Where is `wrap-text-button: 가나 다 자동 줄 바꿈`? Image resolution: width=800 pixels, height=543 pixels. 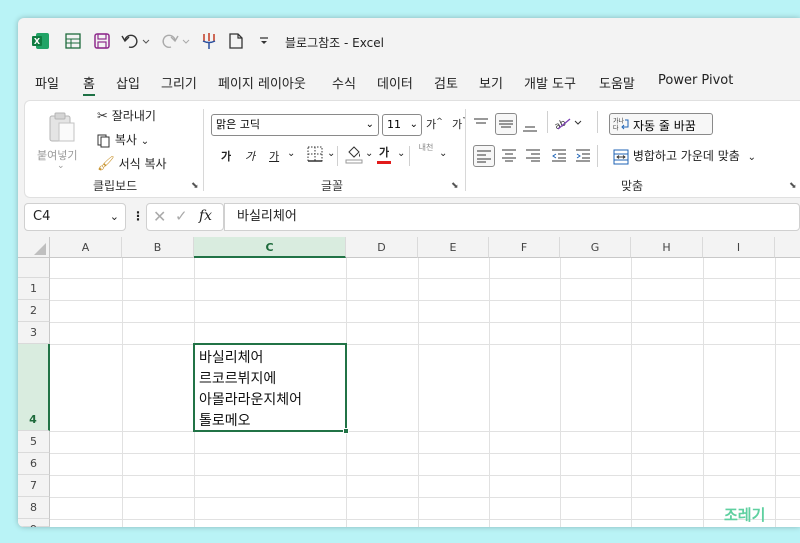 wrap-text-button: 가나 다 자동 줄 바꿈 is located at coordinates (661, 124).